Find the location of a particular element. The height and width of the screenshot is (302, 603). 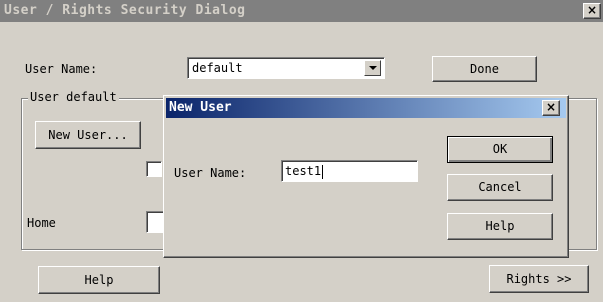

user-name-combobox: default is located at coordinates (286, 68).